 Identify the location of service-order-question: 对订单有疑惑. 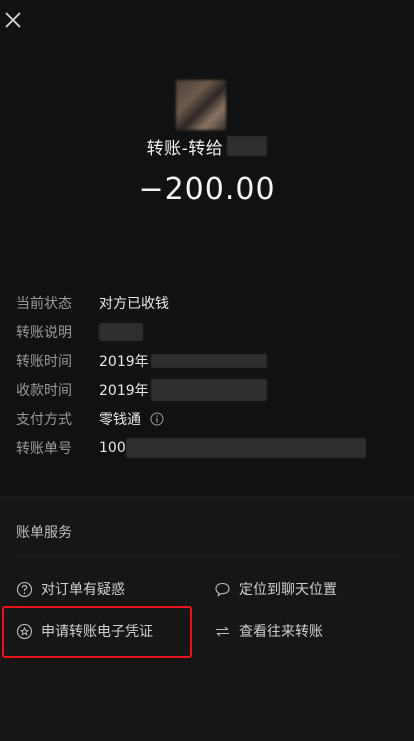
(70, 589).